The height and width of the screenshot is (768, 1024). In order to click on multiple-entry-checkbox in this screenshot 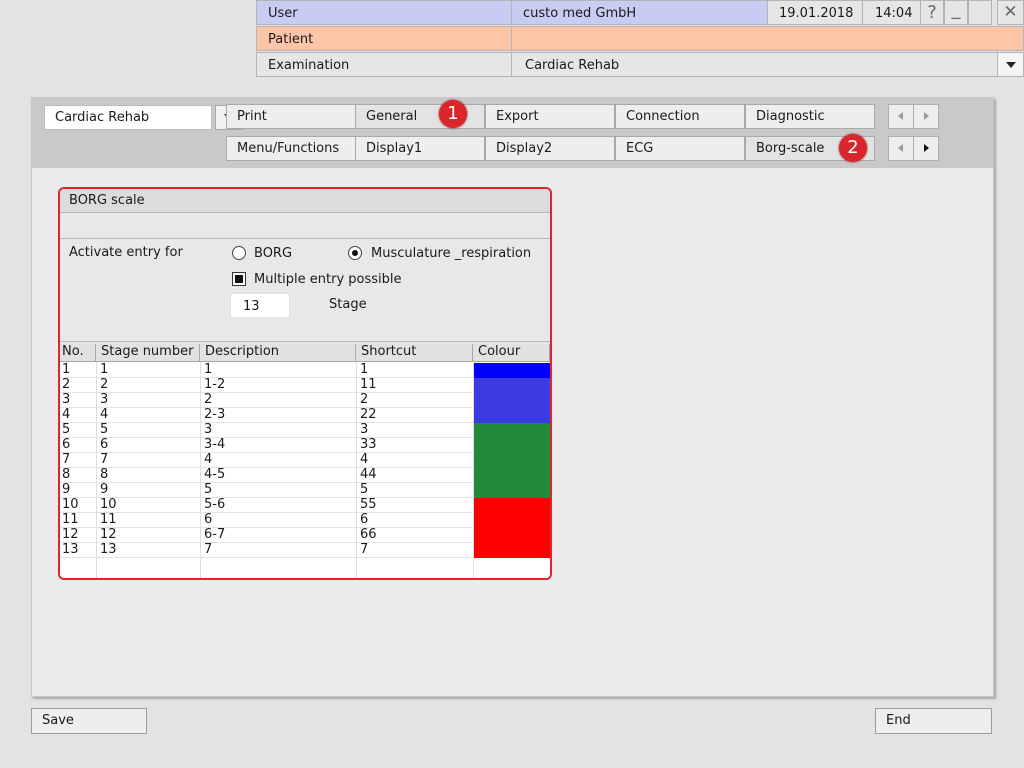, I will do `click(239, 279)`.